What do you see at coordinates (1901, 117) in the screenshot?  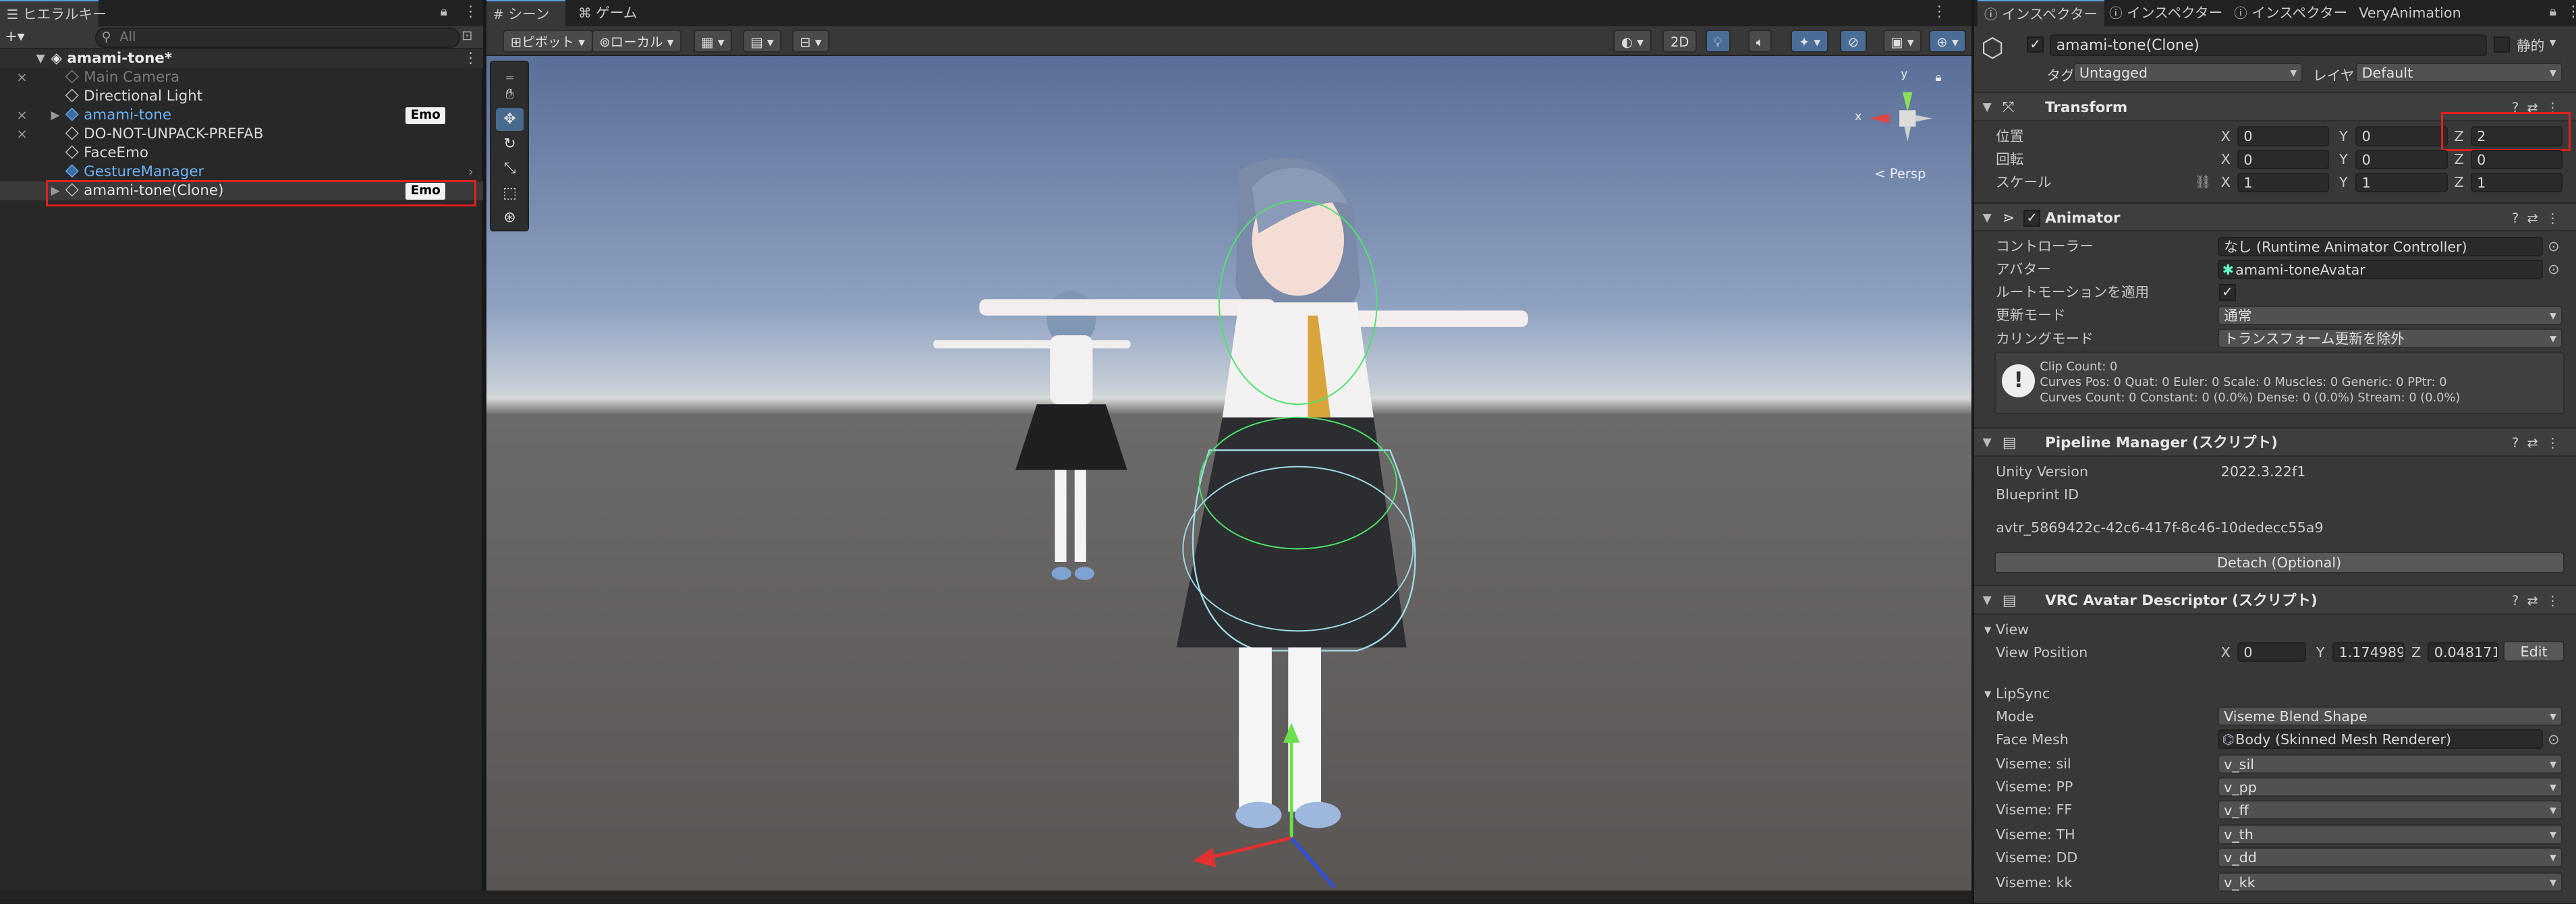 I see `orientation-gizmo` at bounding box center [1901, 117].